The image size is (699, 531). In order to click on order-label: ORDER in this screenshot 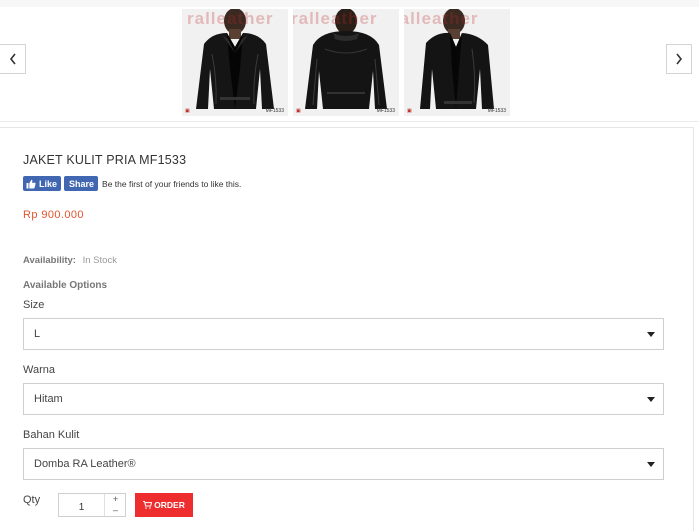, I will do `click(169, 505)`.